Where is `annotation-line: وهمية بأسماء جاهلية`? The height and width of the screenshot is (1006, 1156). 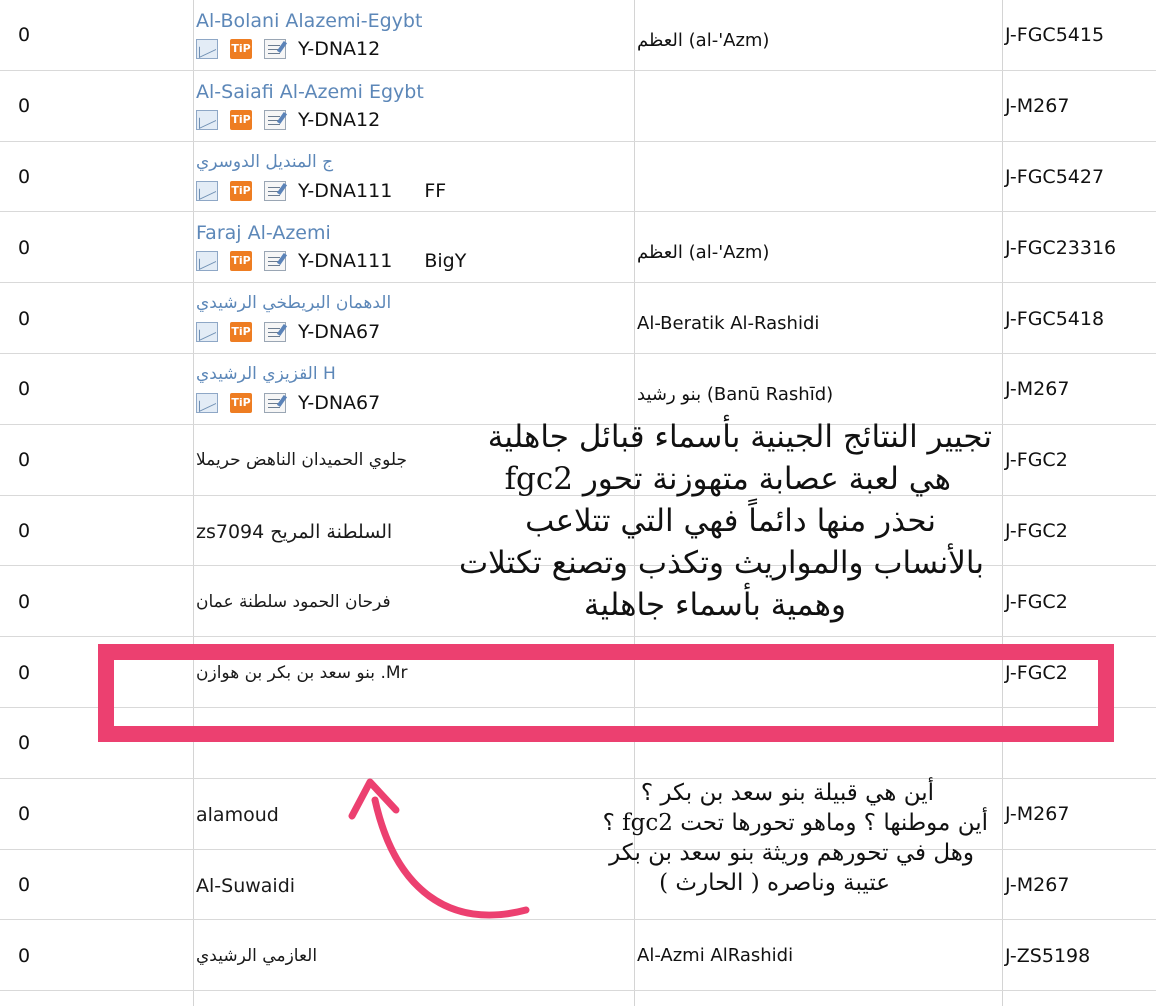
annotation-line: وهمية بأسماء جاهلية is located at coordinates (714, 605).